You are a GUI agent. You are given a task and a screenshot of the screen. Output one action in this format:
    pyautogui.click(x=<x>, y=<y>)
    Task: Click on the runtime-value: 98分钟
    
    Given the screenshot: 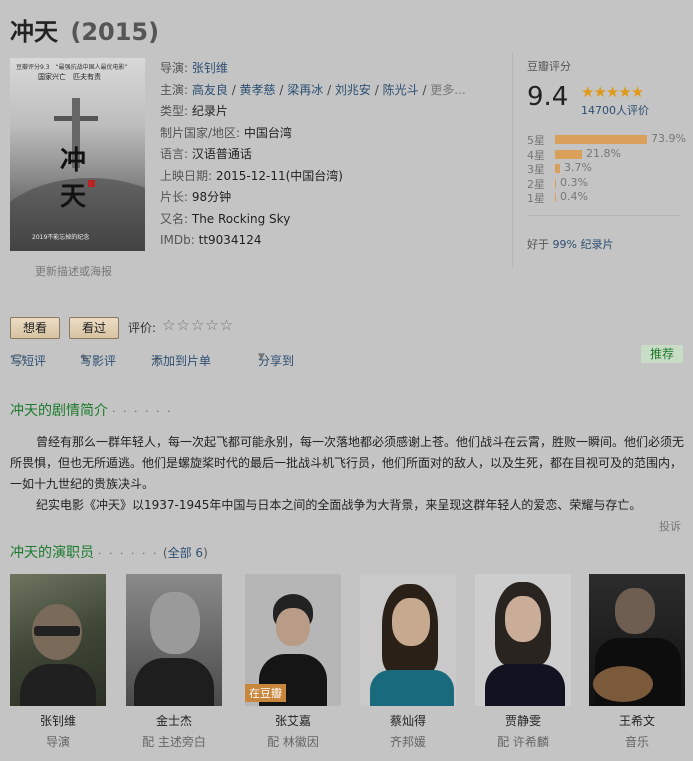 What is the action you would take?
    pyautogui.click(x=211, y=197)
    